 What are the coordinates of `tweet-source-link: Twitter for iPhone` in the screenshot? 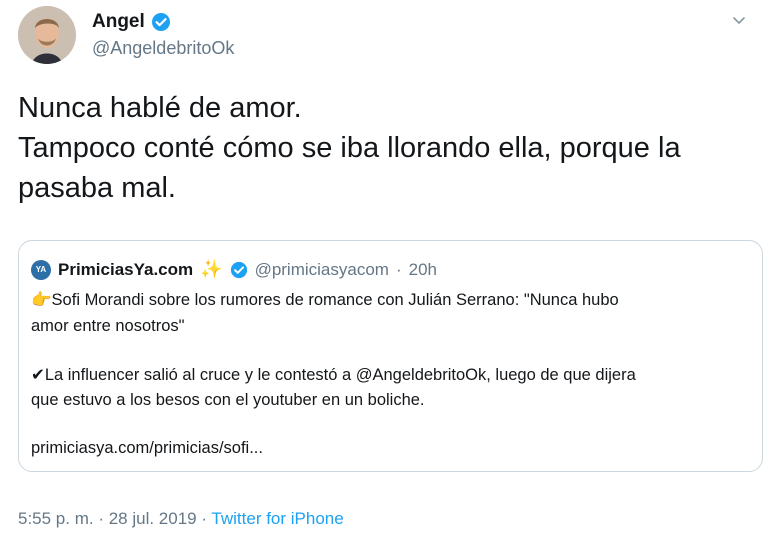 It's located at (277, 518).